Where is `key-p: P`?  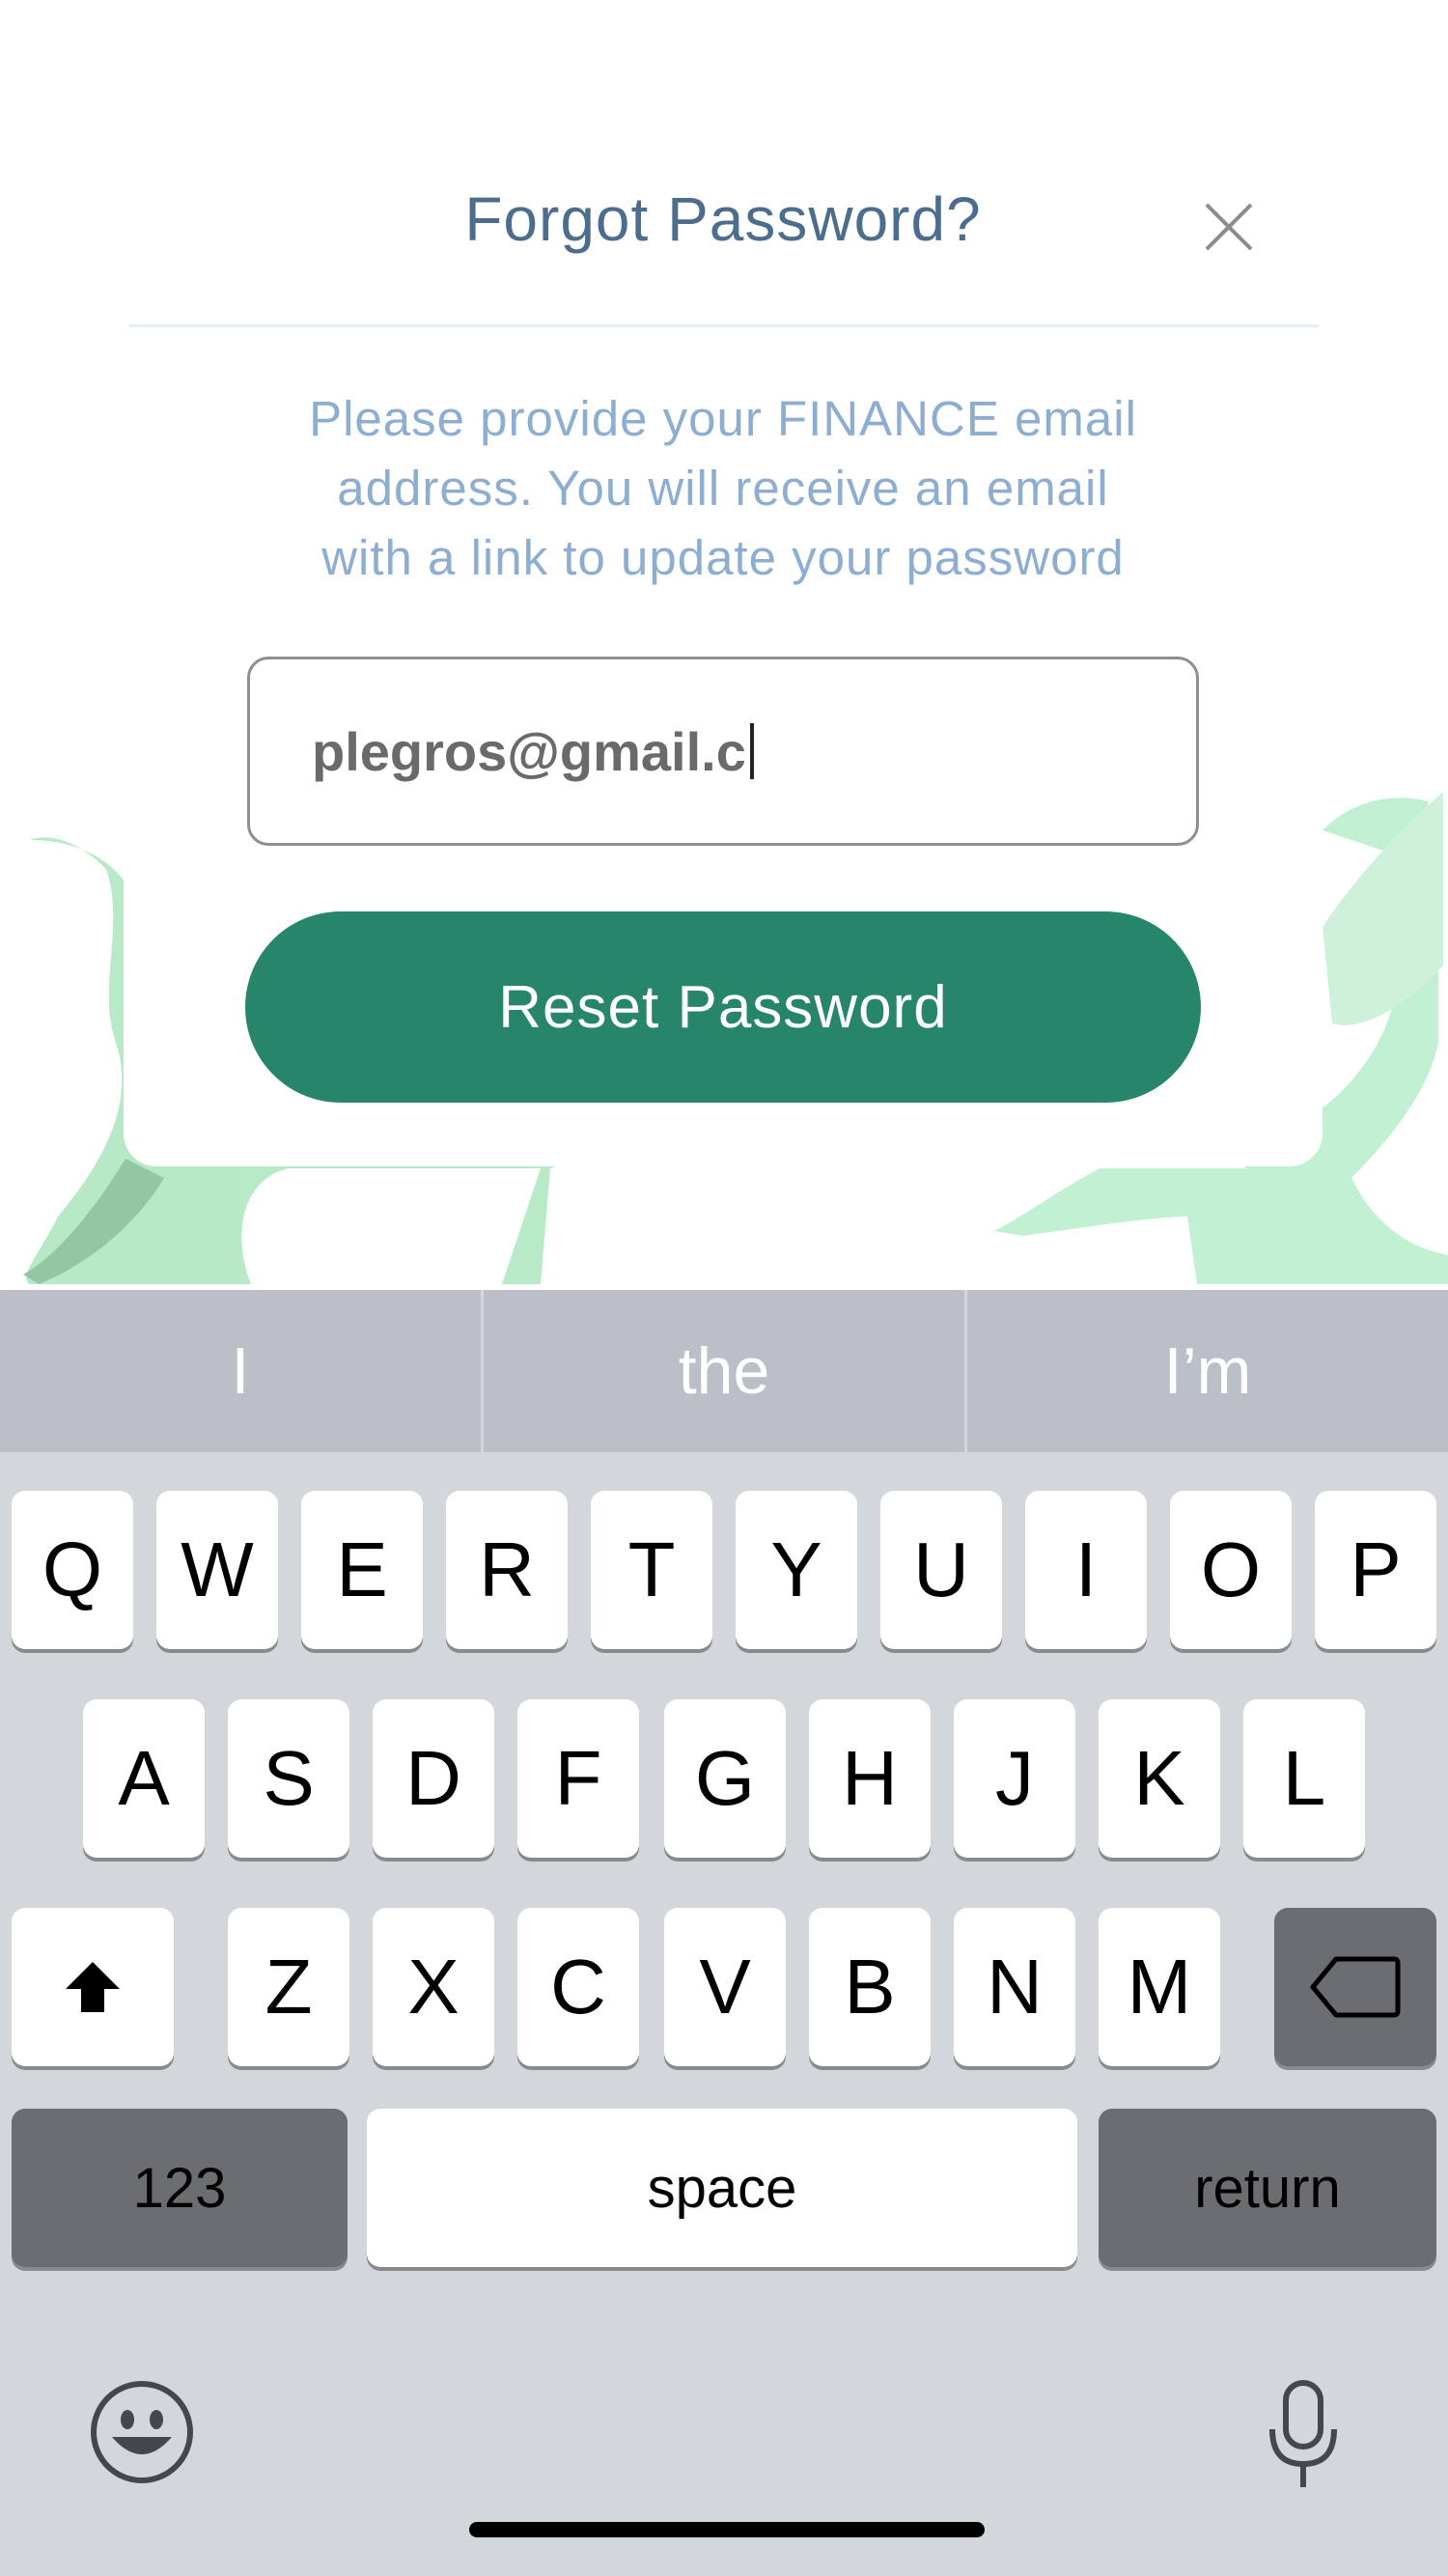 key-p: P is located at coordinates (1375, 1570).